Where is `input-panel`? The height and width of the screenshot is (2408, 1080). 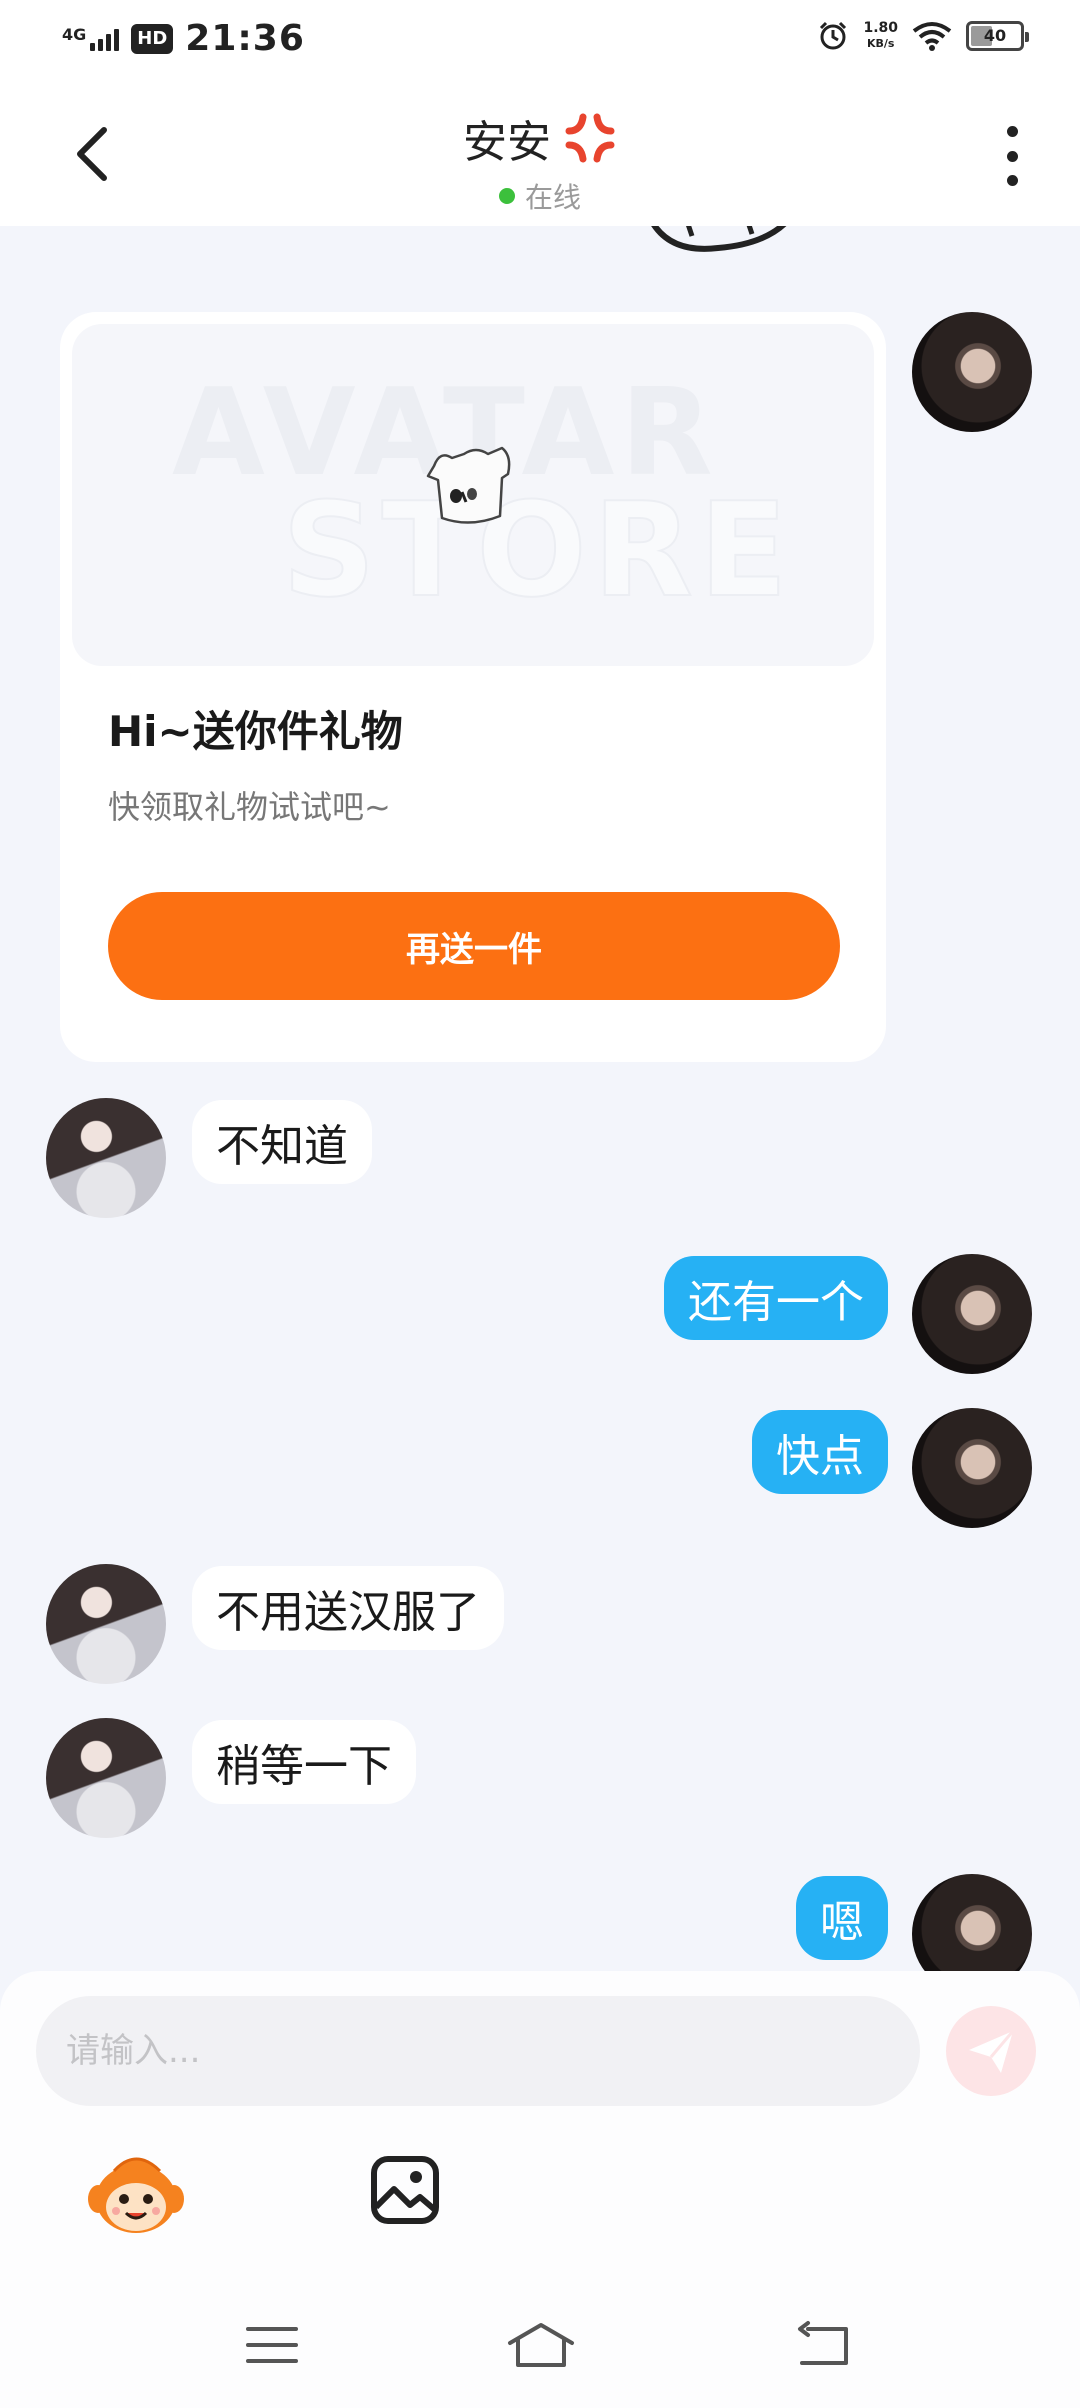
input-panel is located at coordinates (540, 2131).